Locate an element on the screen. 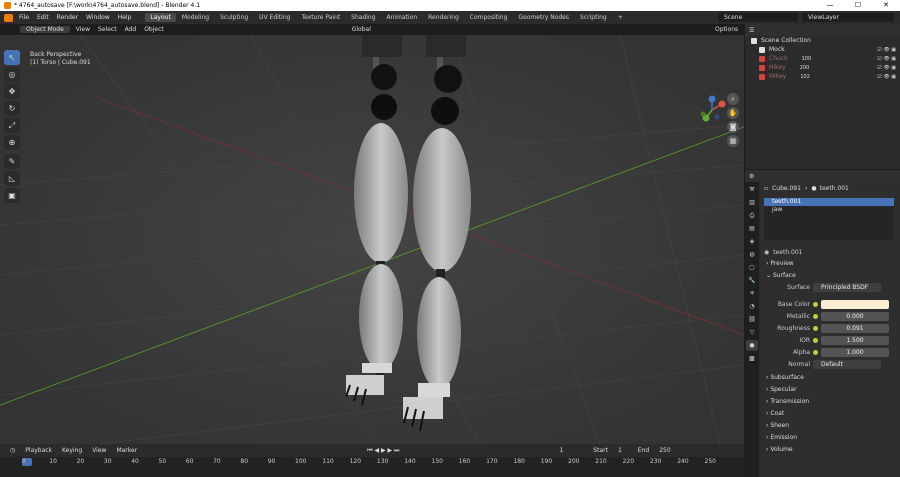 The width and height of the screenshot is (900, 477). viewlayer-selector: ViewLayer is located at coordinates (848, 17).